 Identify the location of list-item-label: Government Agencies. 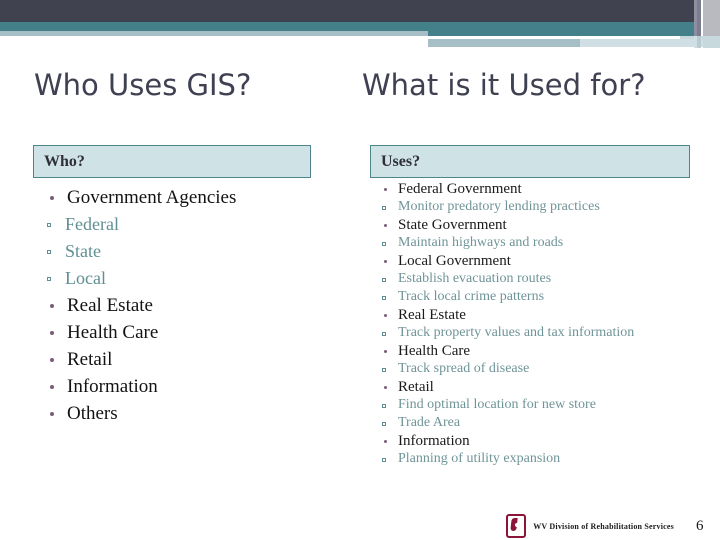
(152, 197).